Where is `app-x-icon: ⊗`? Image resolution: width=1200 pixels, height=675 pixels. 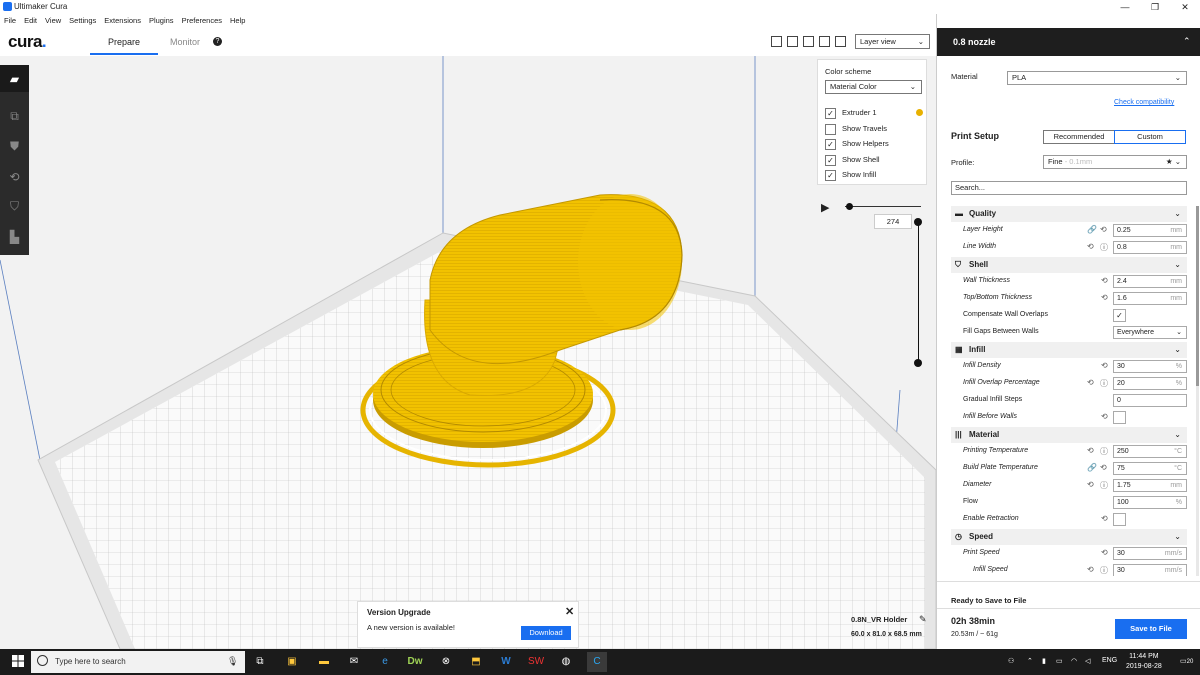 app-x-icon: ⊗ is located at coordinates (446, 662).